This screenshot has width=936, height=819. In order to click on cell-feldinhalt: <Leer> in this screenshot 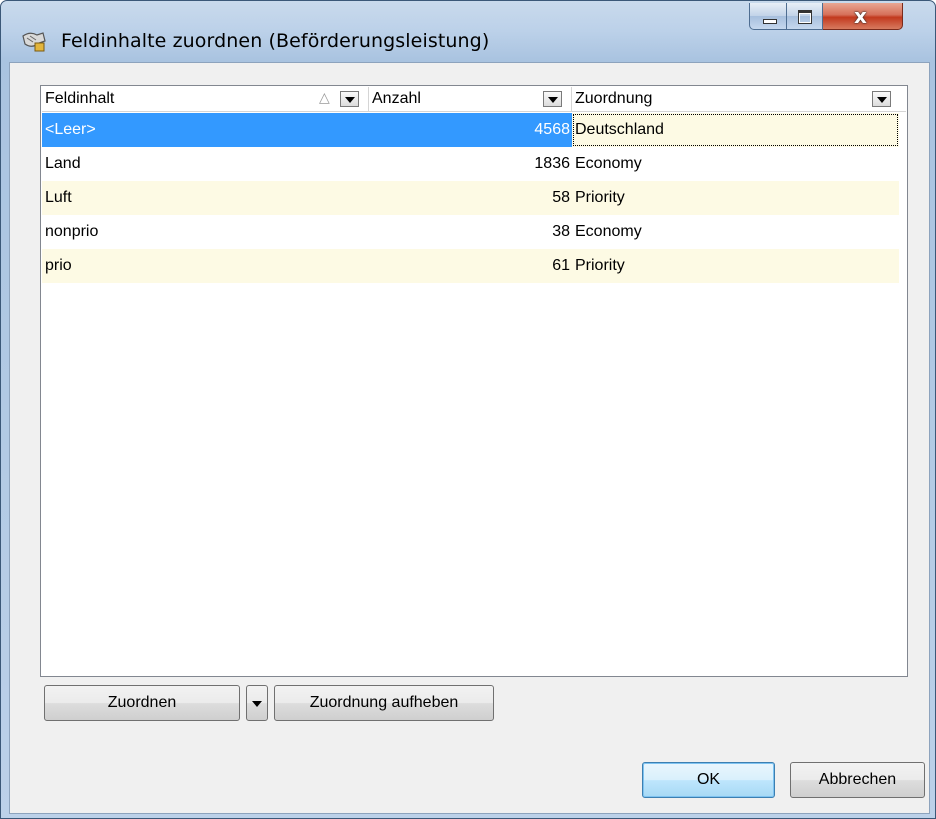, I will do `click(205, 130)`.